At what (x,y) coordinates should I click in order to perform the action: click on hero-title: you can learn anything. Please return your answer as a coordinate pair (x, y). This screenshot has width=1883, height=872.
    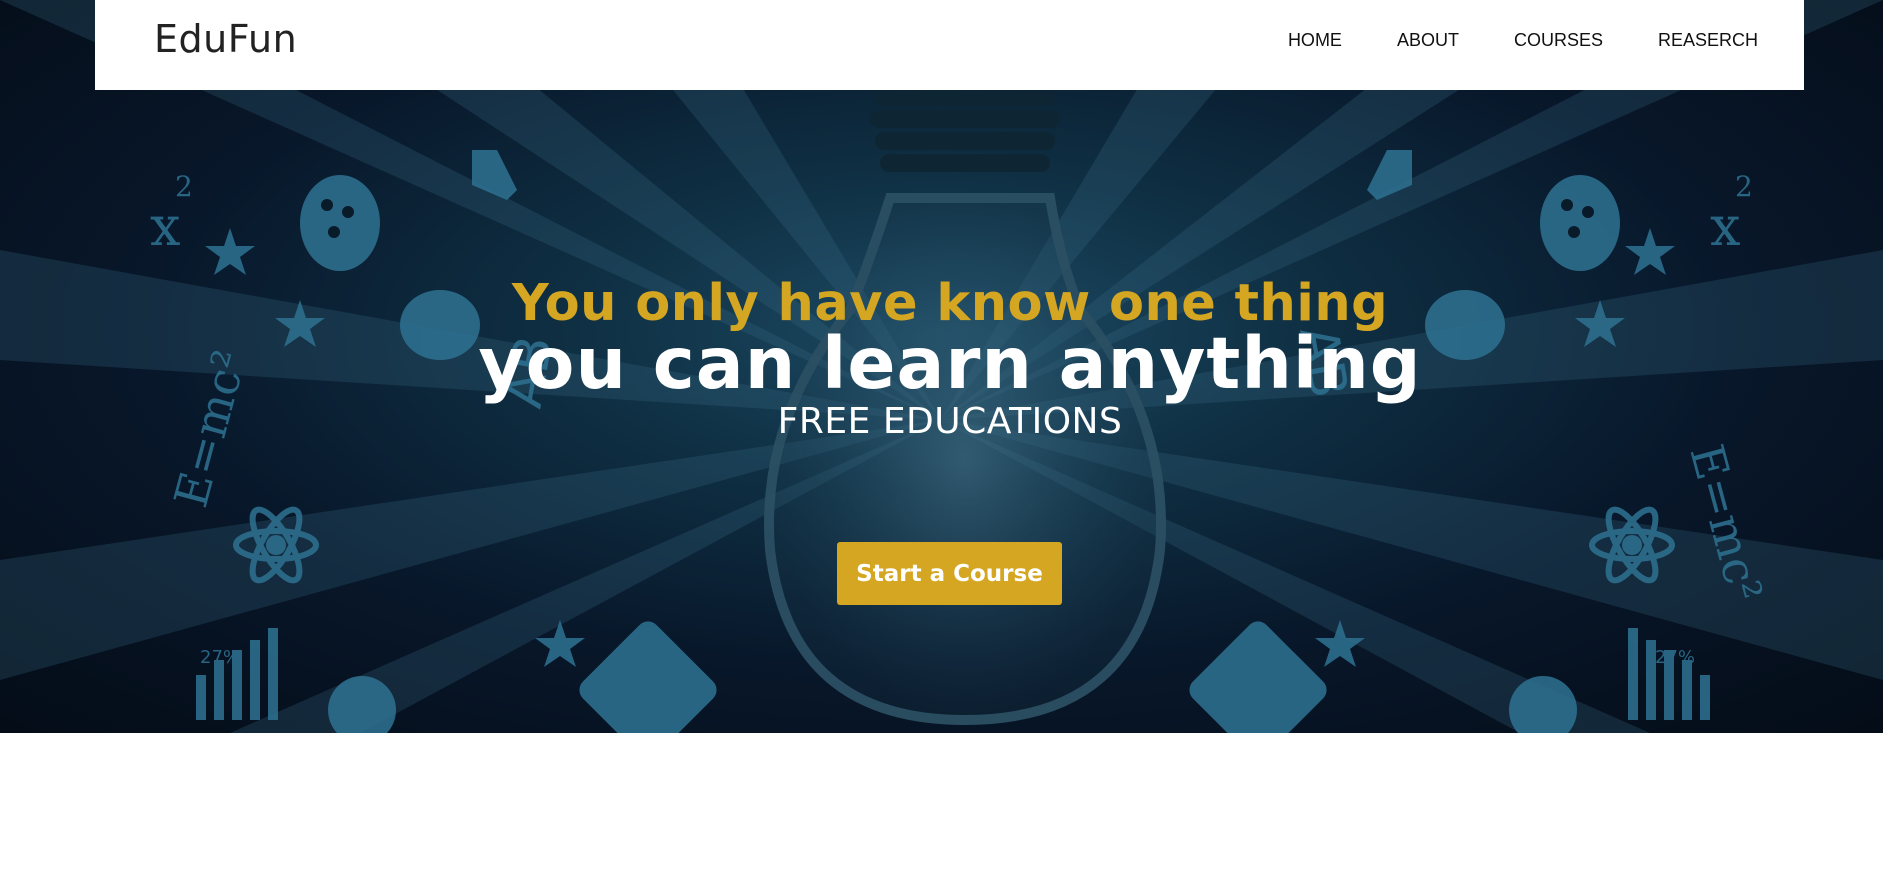
    Looking at the image, I should click on (950, 363).